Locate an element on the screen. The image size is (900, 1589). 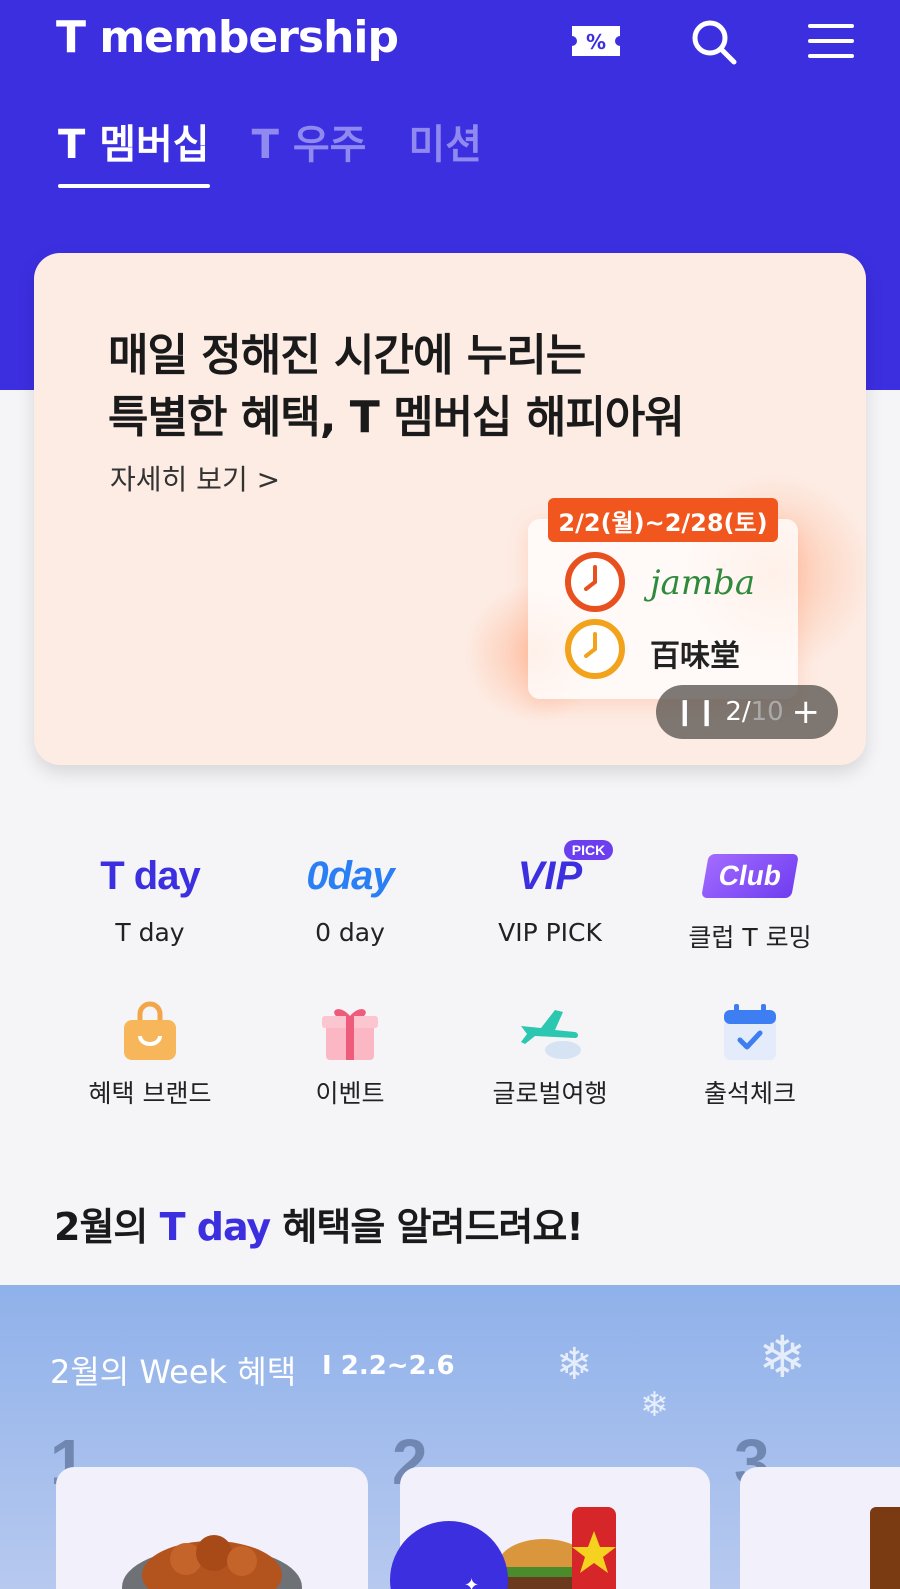
top-tabs: T 멤버십 T 우주 미션 is located at coordinates (270, 150).